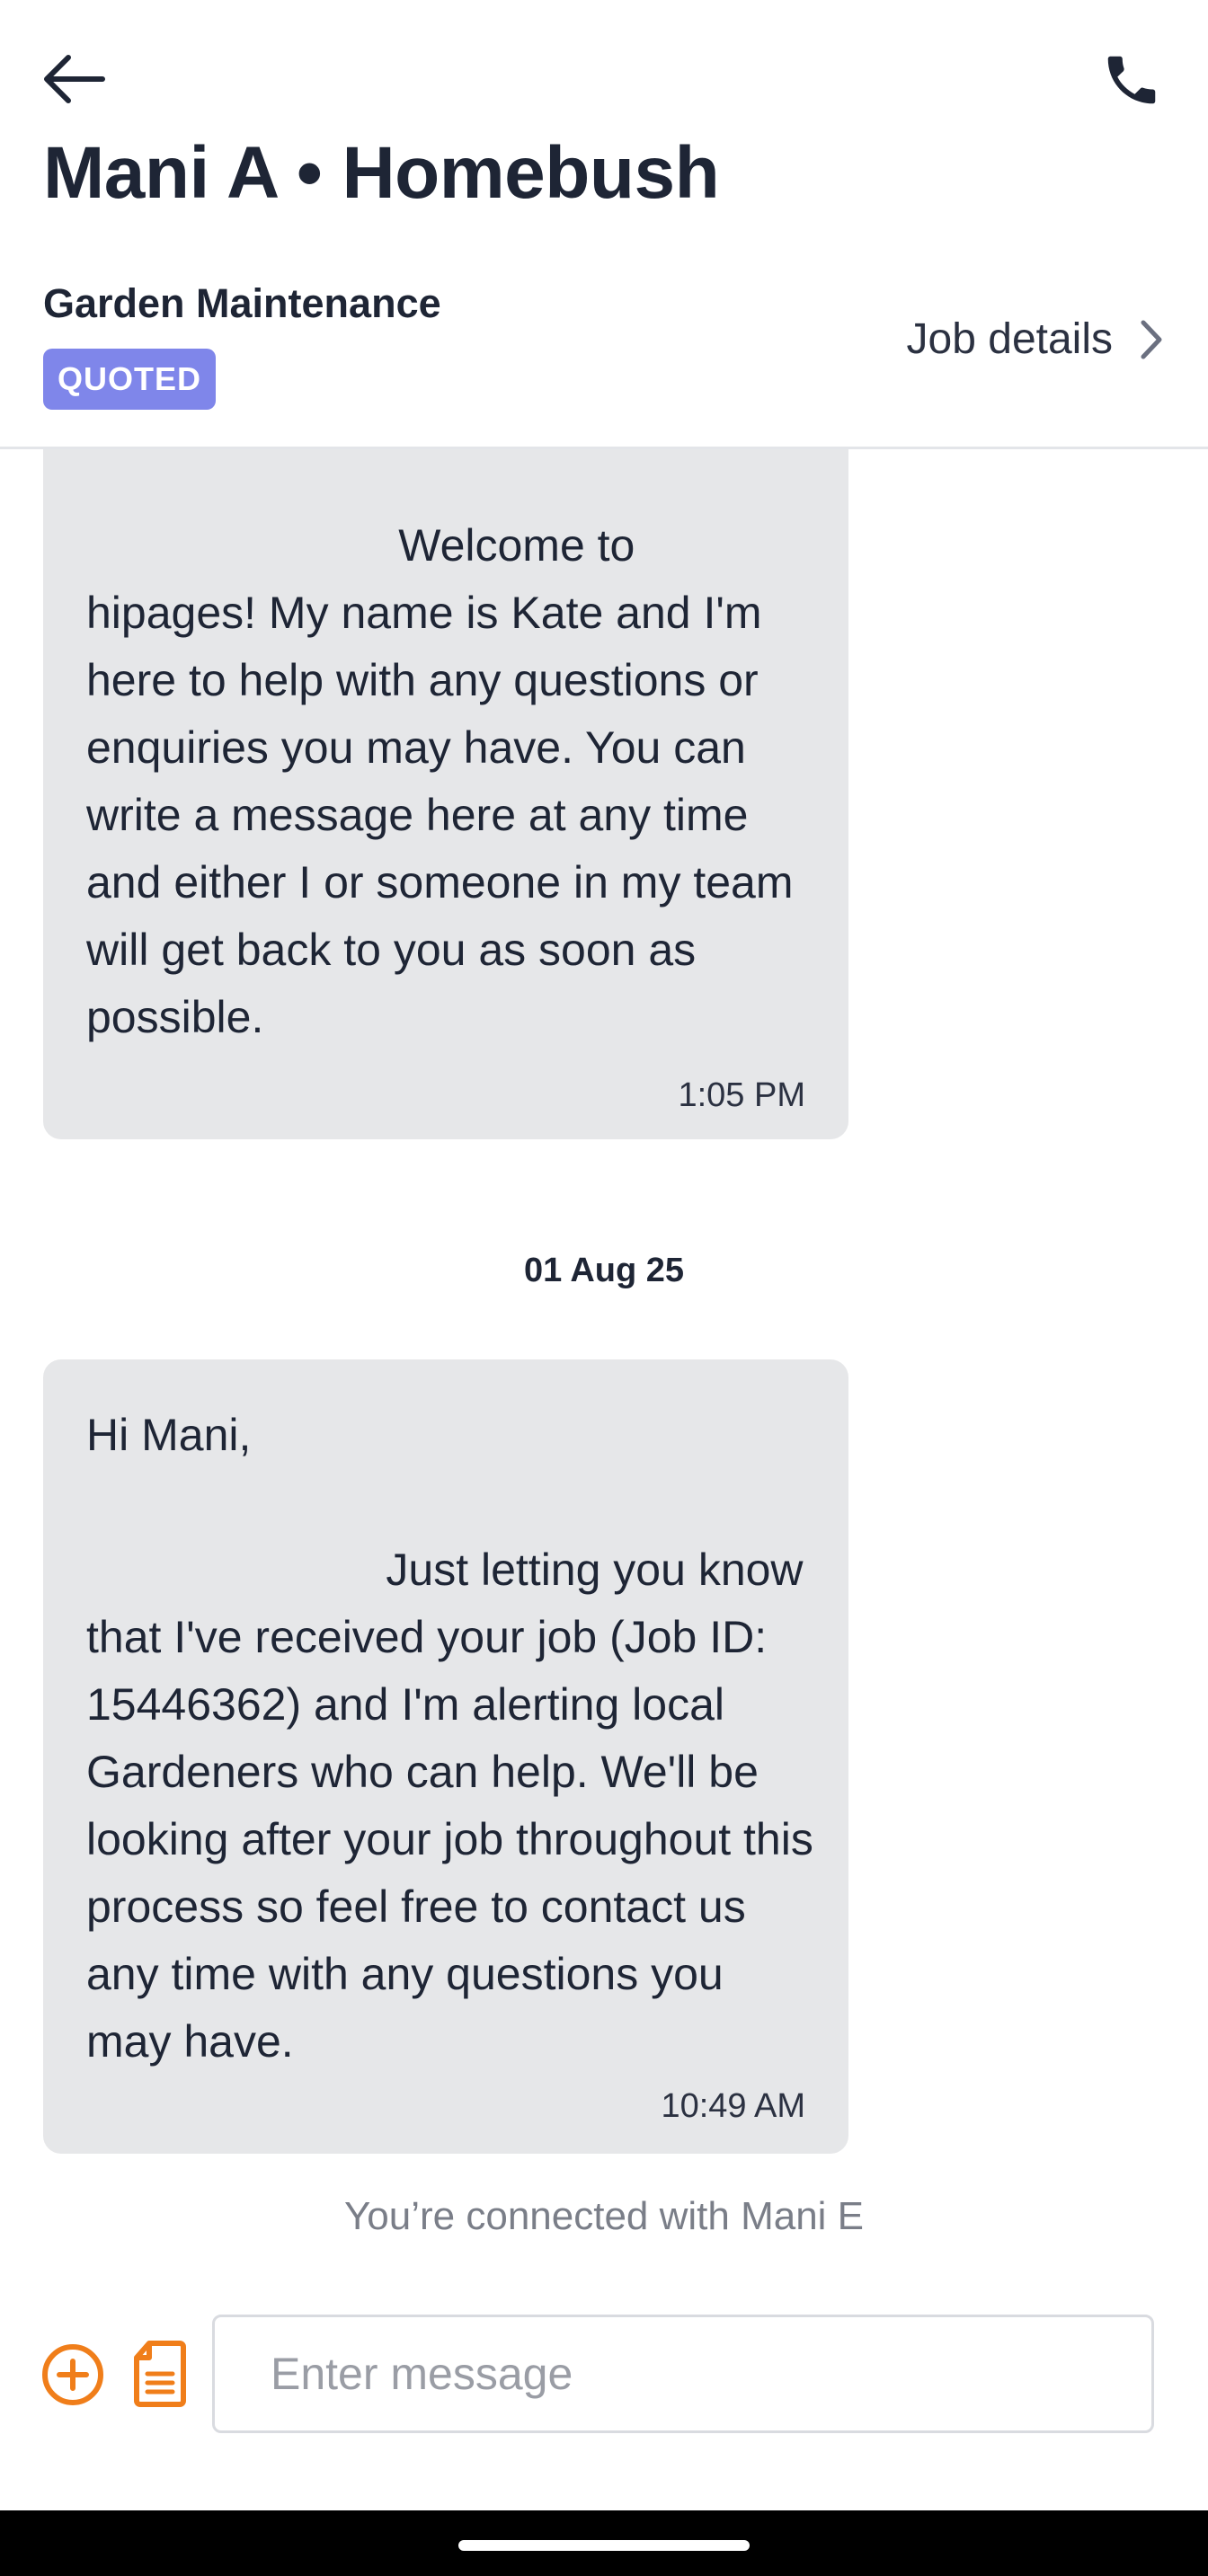  Describe the element at coordinates (242, 303) in the screenshot. I see `job-category: Garden Maintenance` at that location.